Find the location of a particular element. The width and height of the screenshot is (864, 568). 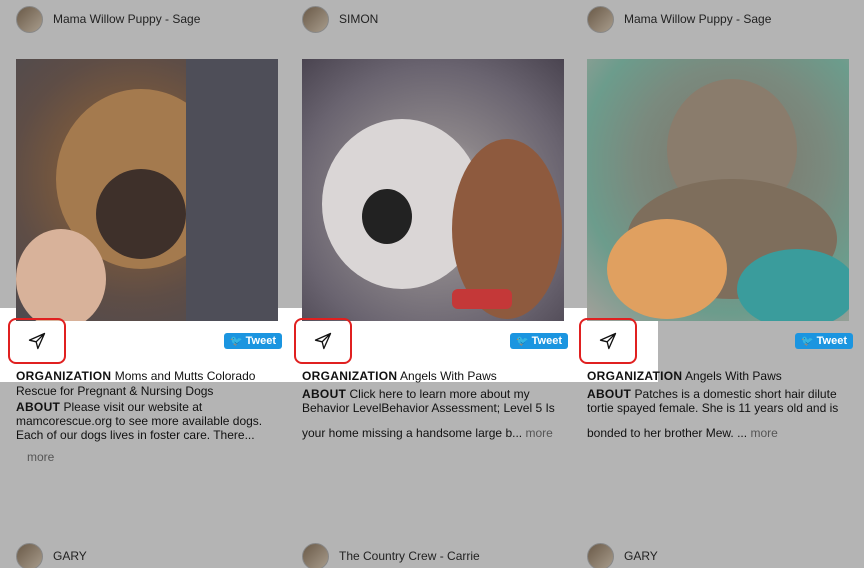

username: SIMON is located at coordinates (358, 19).